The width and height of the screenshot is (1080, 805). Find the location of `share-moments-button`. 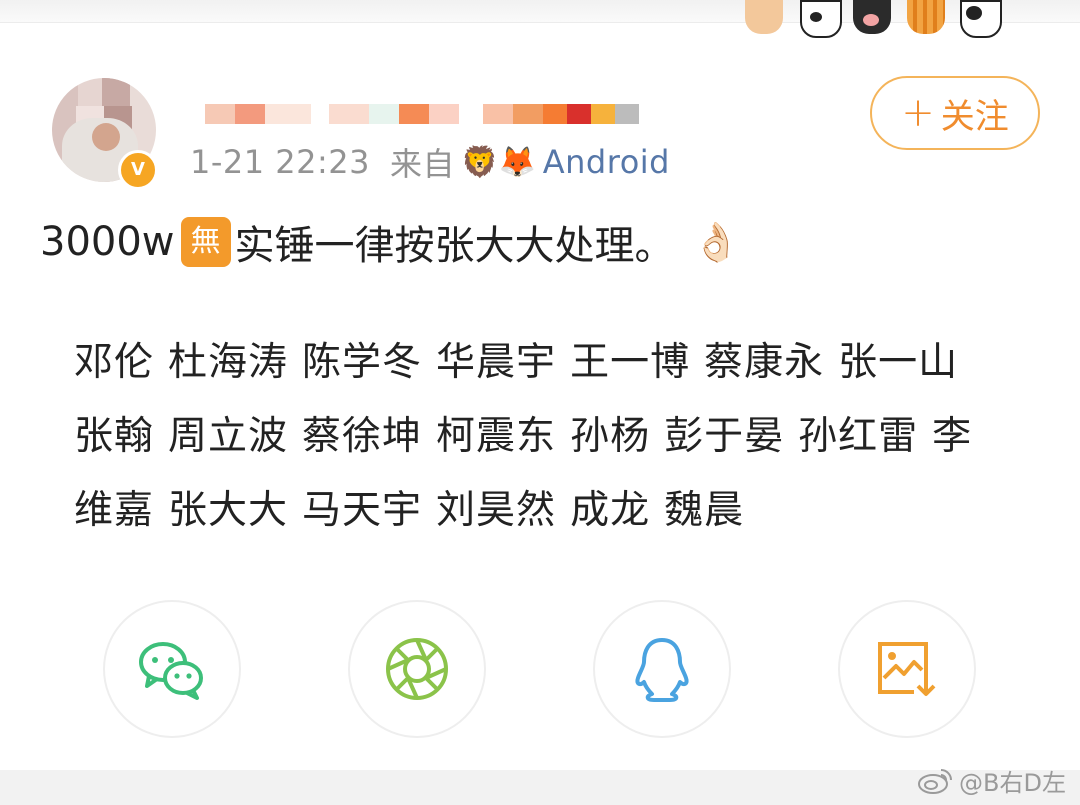

share-moments-button is located at coordinates (417, 669).